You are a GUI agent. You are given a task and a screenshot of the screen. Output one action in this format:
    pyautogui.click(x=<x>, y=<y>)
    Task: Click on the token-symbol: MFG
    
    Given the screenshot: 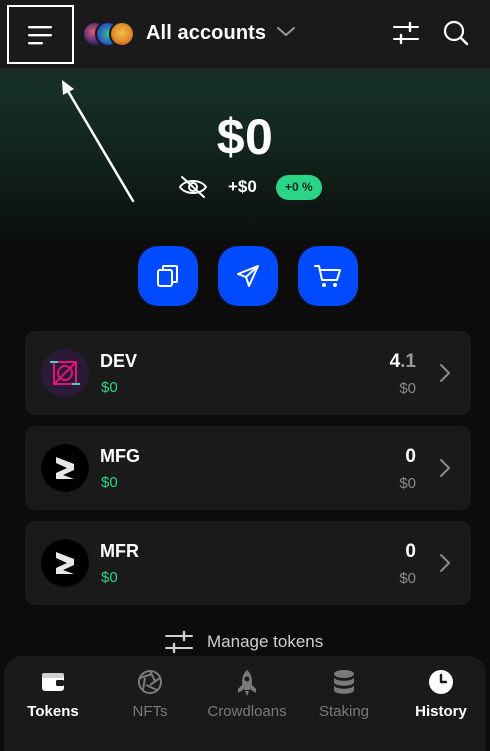 What is the action you would take?
    pyautogui.click(x=120, y=456)
    